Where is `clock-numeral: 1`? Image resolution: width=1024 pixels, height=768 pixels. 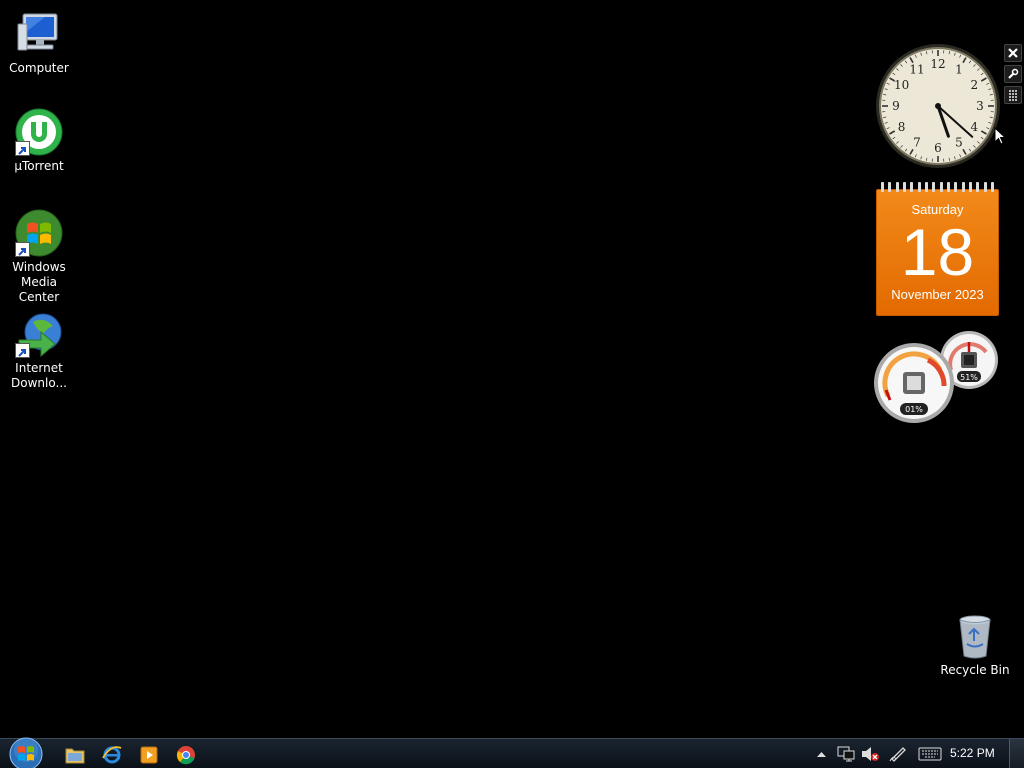
clock-numeral: 1 is located at coordinates (959, 70).